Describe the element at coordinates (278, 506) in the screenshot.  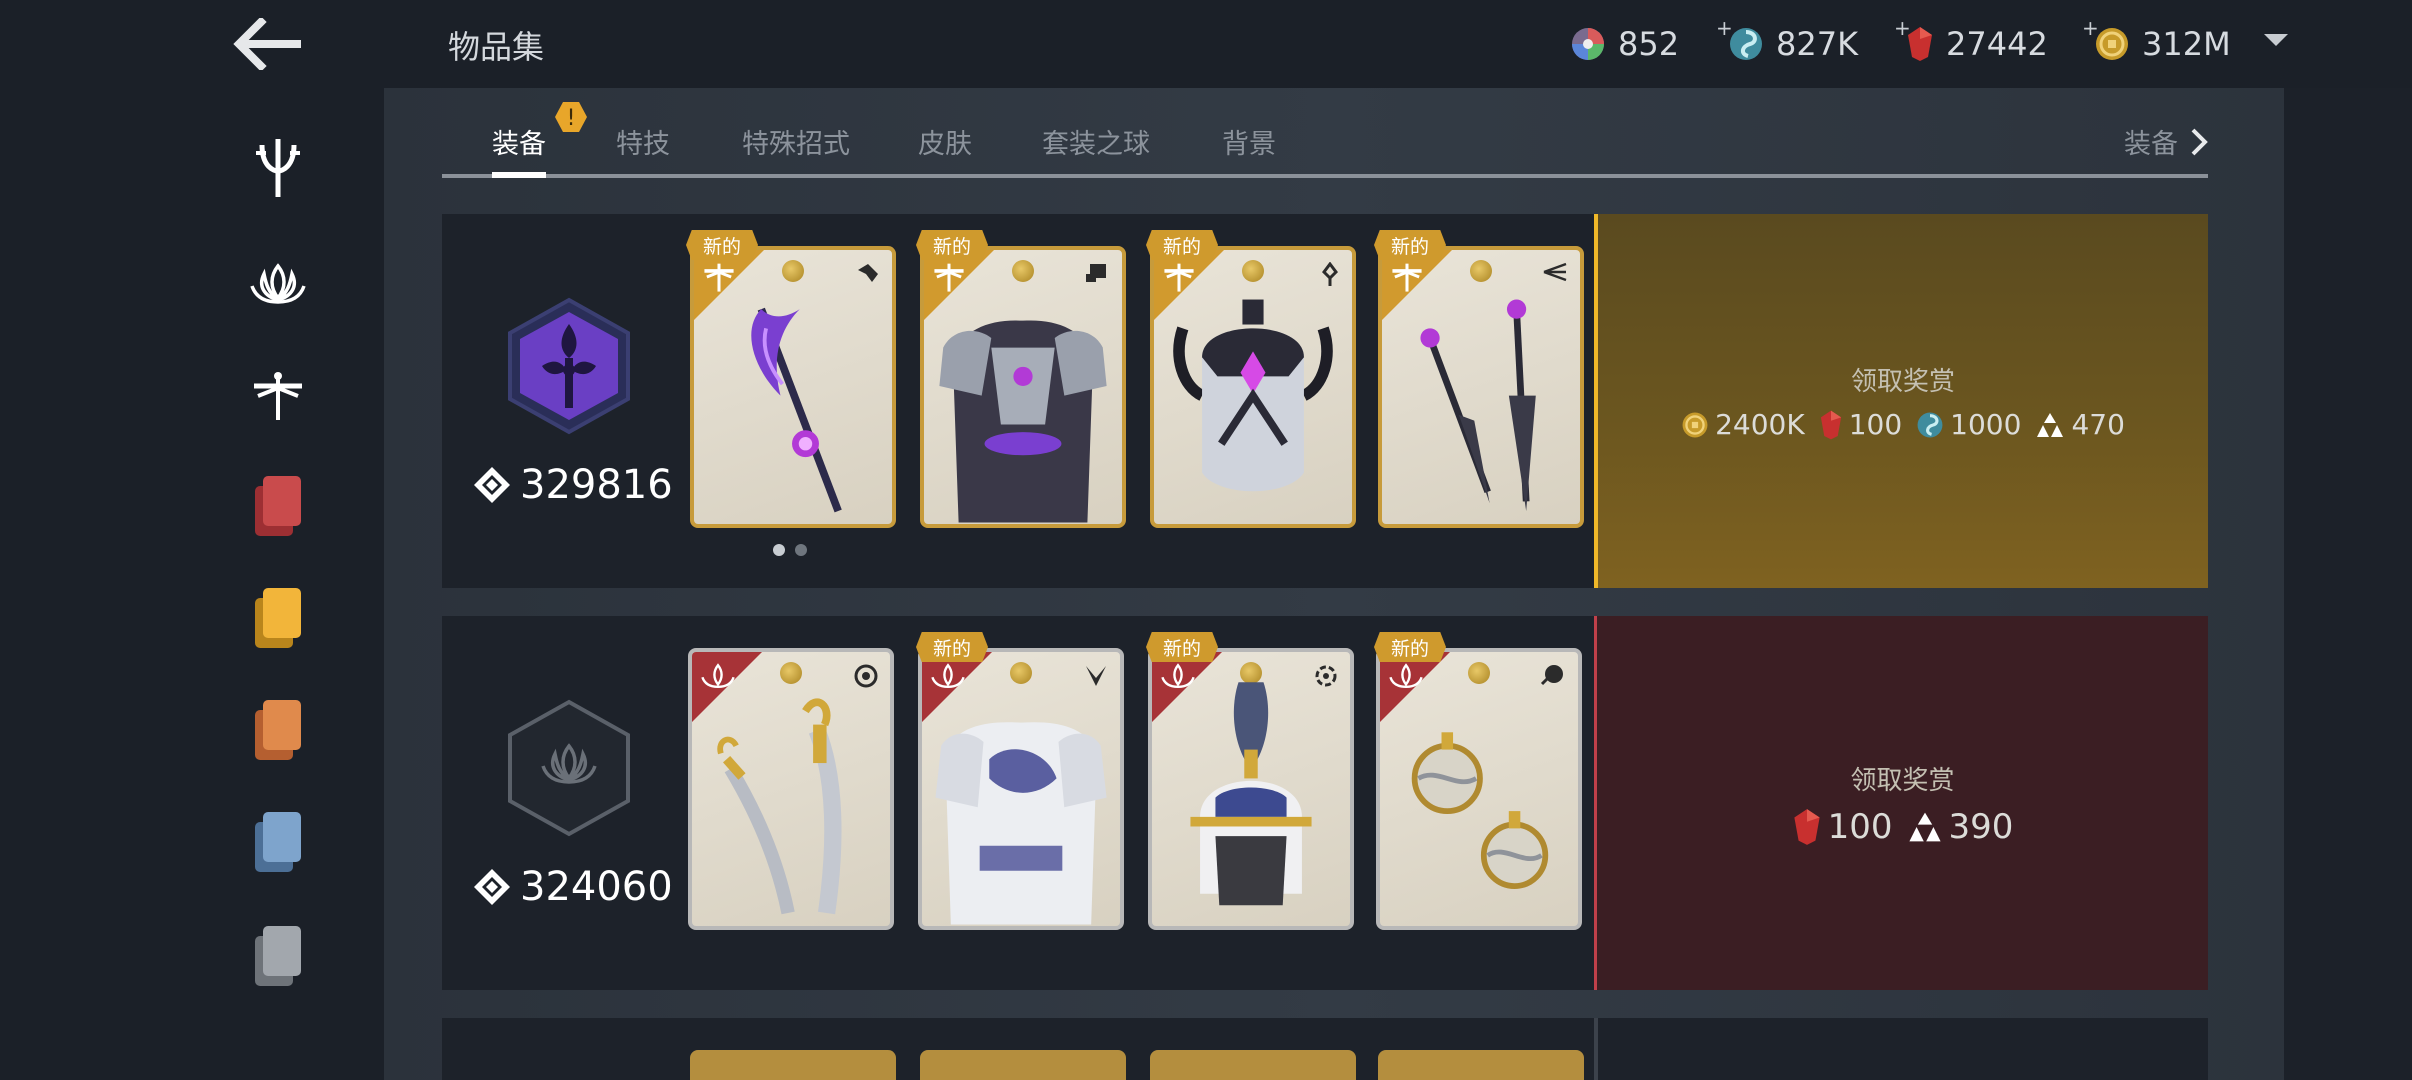
I see `sidebar-item-red-cards` at that location.